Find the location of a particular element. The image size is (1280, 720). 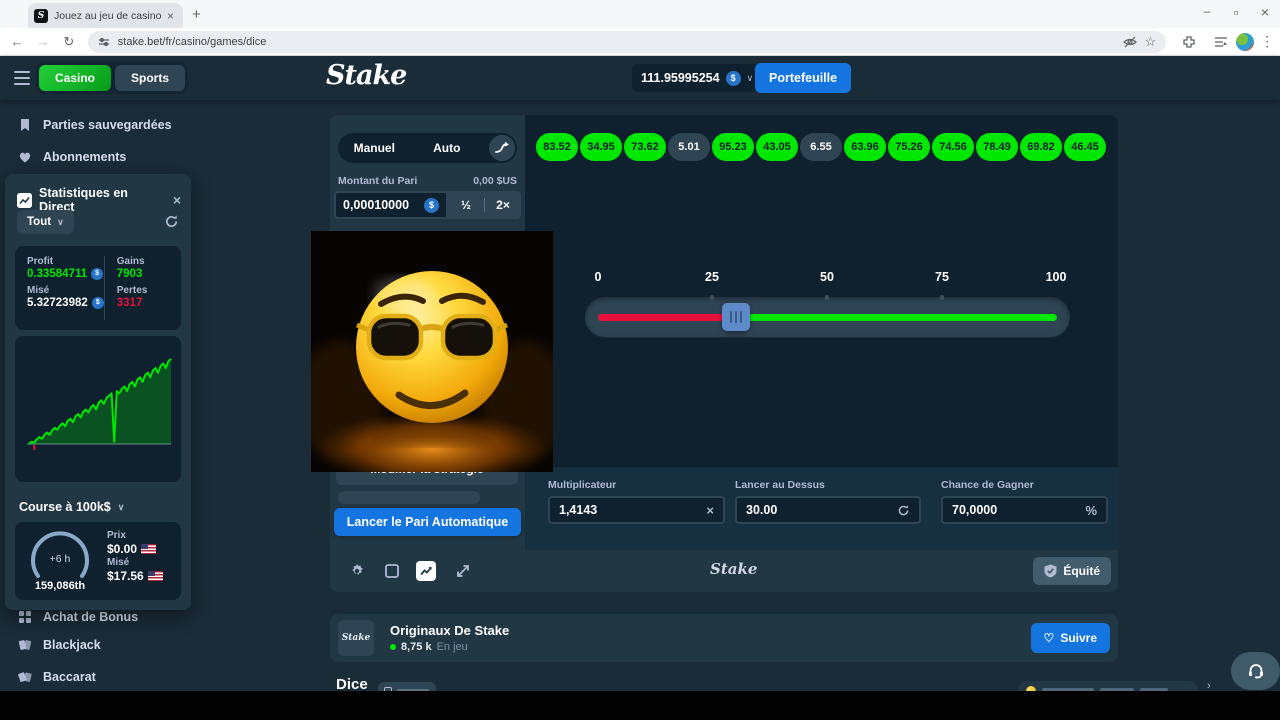

wallet-button: Portefeuille is located at coordinates (803, 78).